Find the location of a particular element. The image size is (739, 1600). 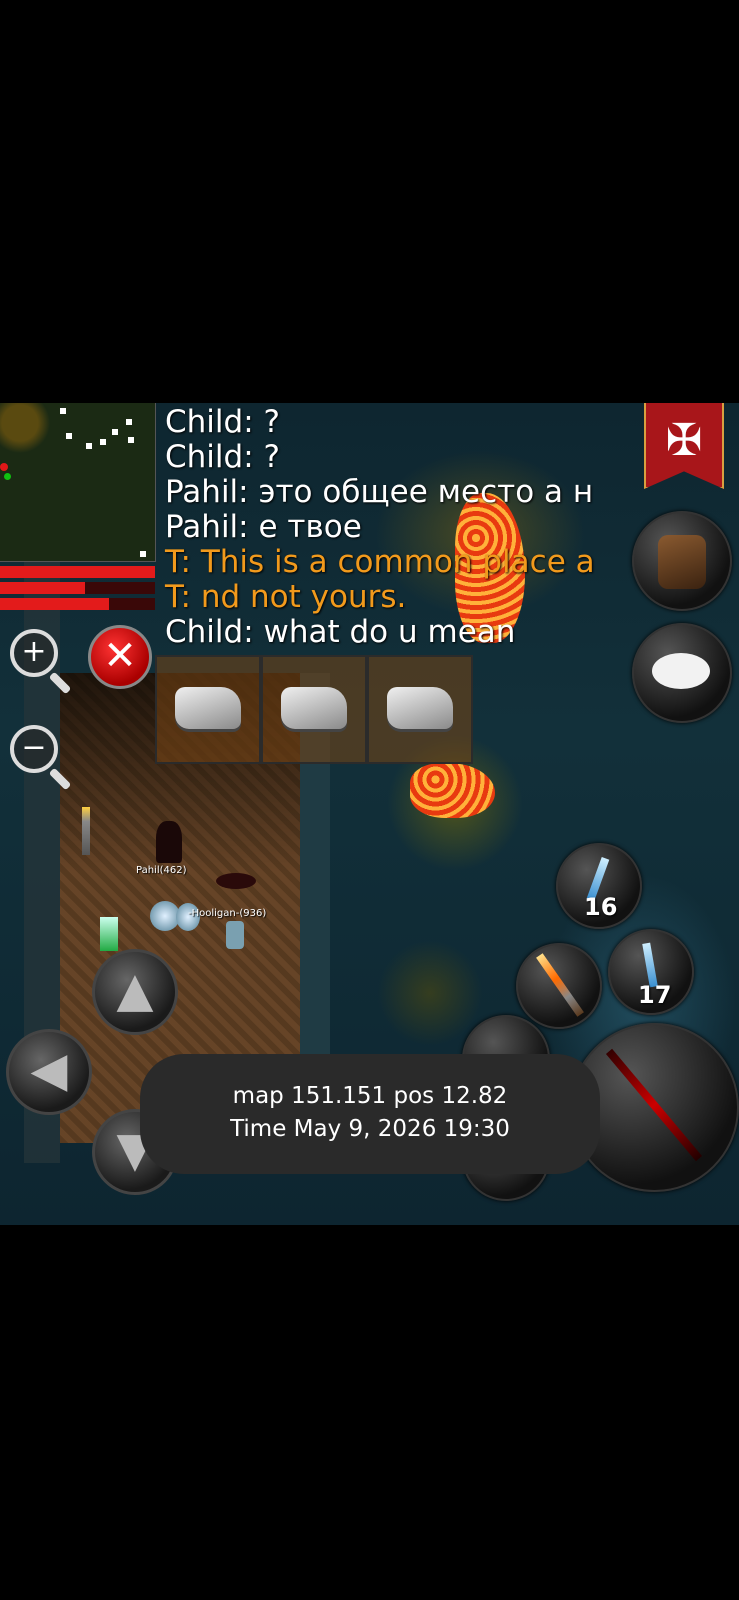

flaming-sword-icon is located at coordinates (560, 985).